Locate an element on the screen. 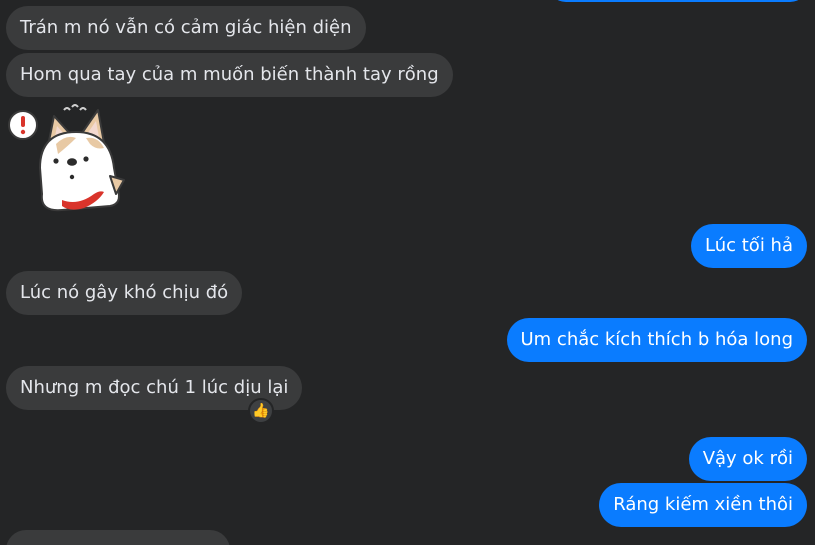 The width and height of the screenshot is (815, 545). thumbs-up-icon: 👍 is located at coordinates (261, 411).